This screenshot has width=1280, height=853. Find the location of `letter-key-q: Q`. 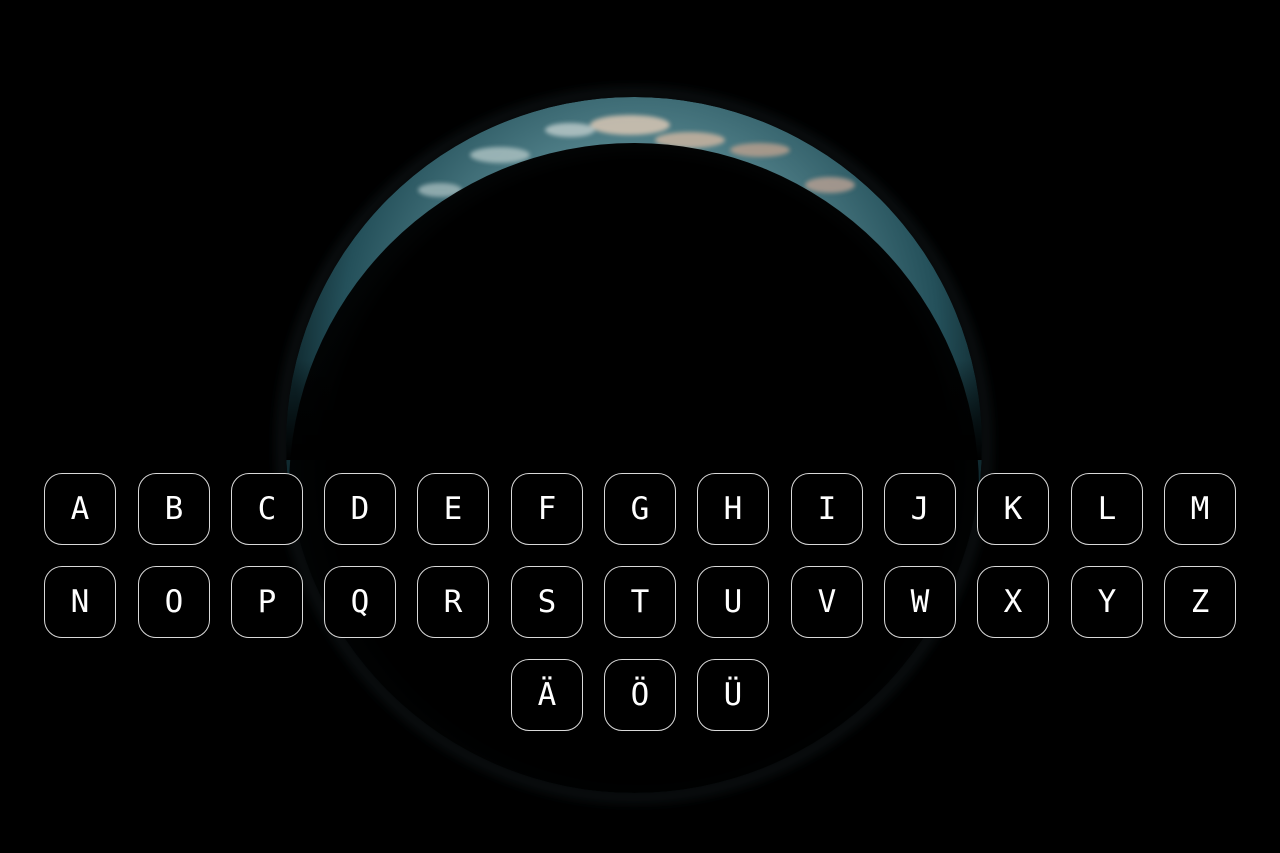

letter-key-q: Q is located at coordinates (360, 602).